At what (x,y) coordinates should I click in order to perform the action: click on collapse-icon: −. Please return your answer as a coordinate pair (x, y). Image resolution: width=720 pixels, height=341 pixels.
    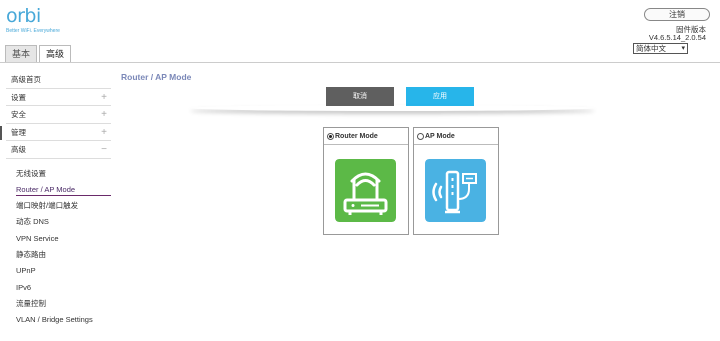
    Looking at the image, I should click on (104, 149).